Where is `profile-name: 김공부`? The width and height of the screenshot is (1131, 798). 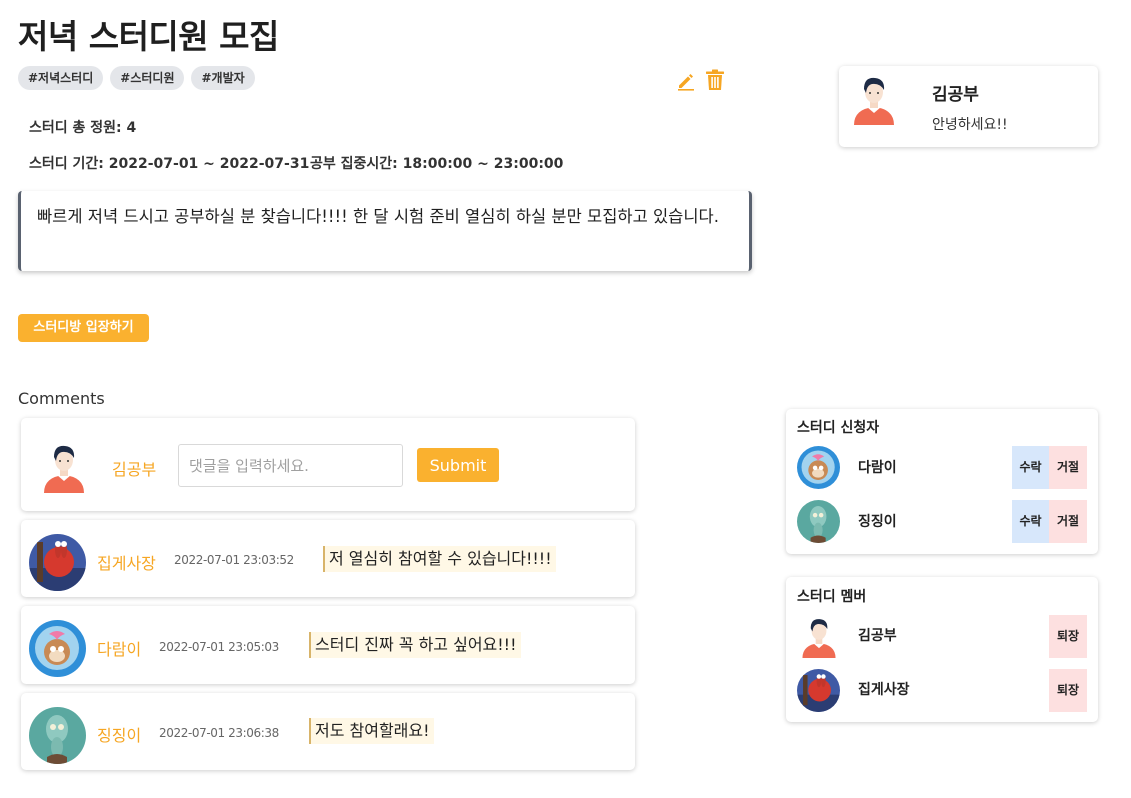
profile-name: 김공부 is located at coordinates (955, 95).